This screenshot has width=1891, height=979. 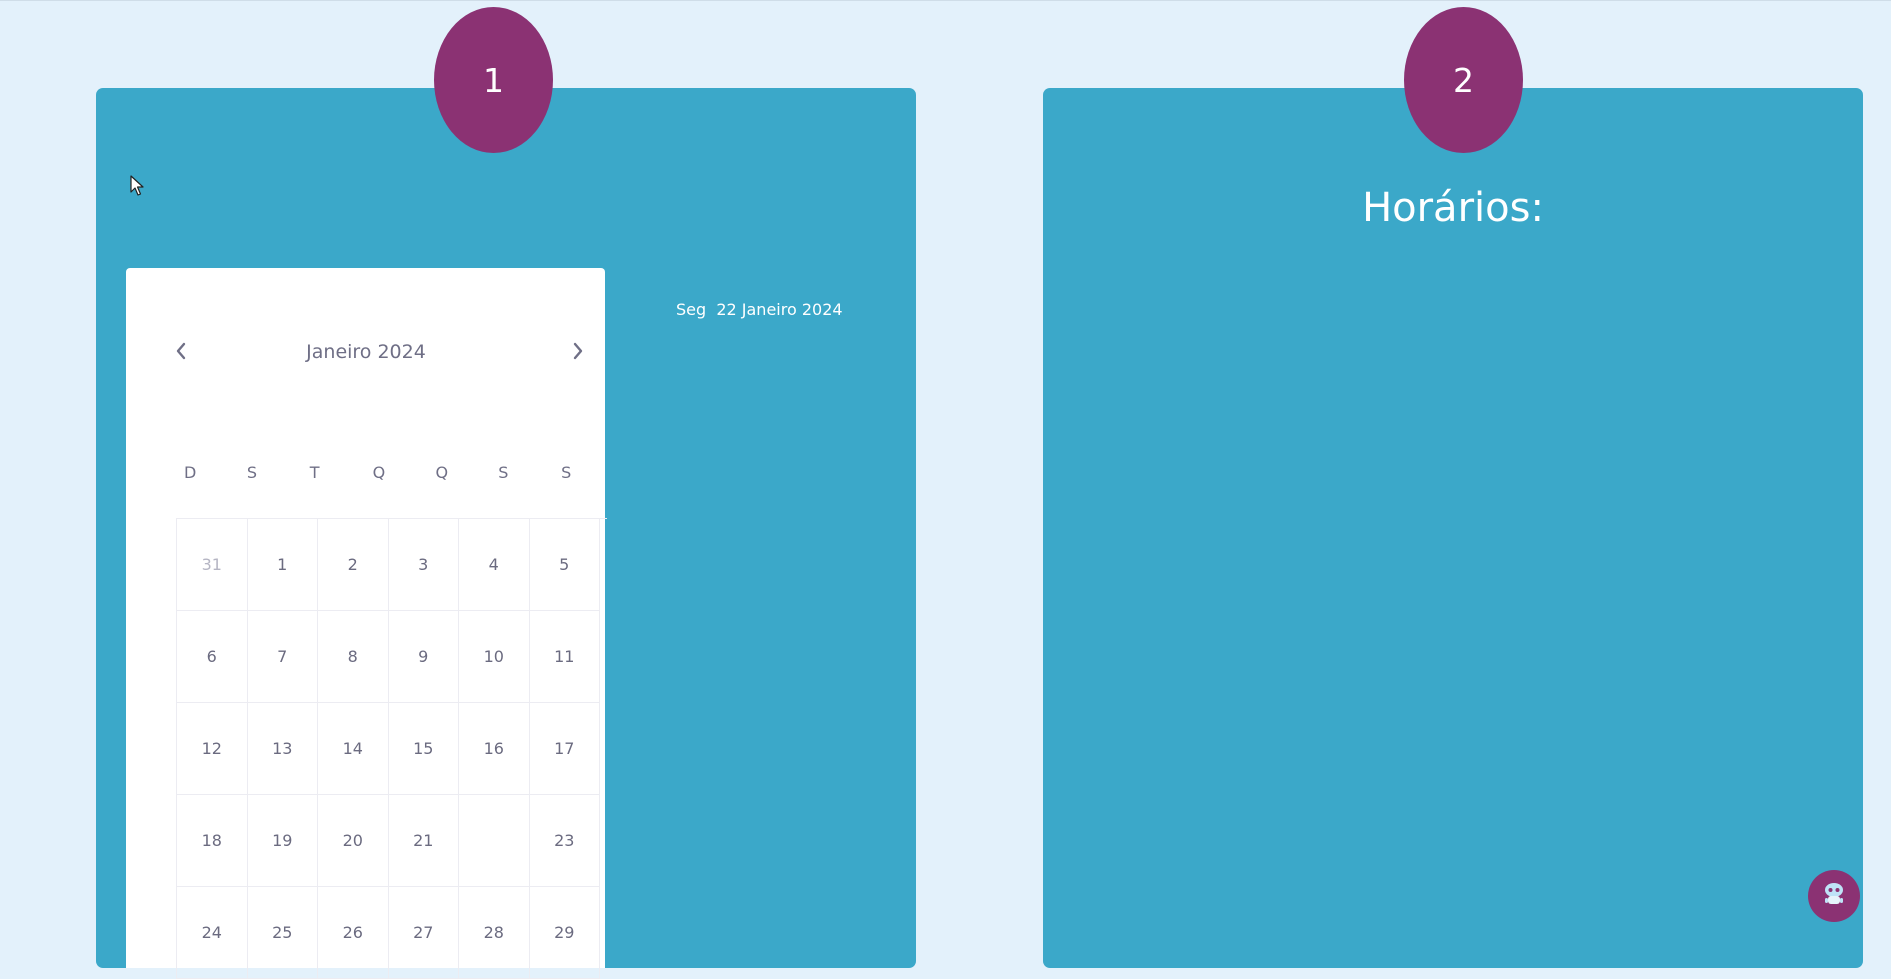 What do you see at coordinates (494, 657) in the screenshot?
I see `calendar-day: 10` at bounding box center [494, 657].